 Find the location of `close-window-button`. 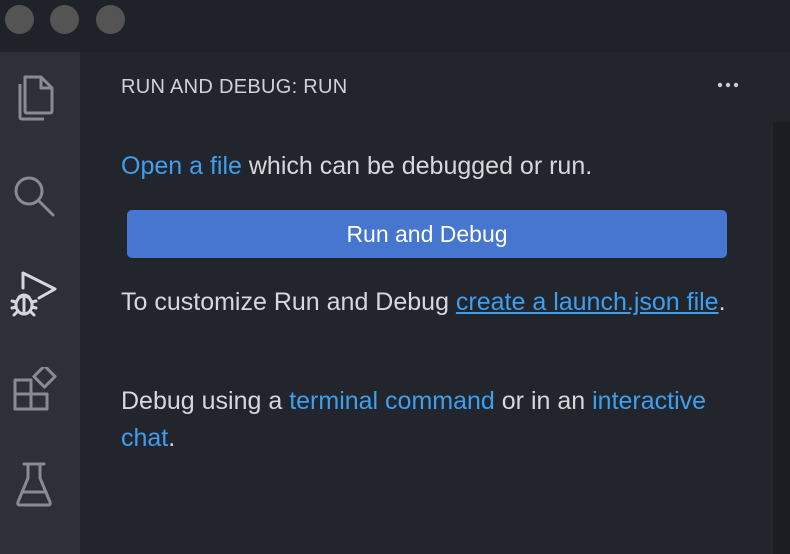

close-window-button is located at coordinates (19, 19).